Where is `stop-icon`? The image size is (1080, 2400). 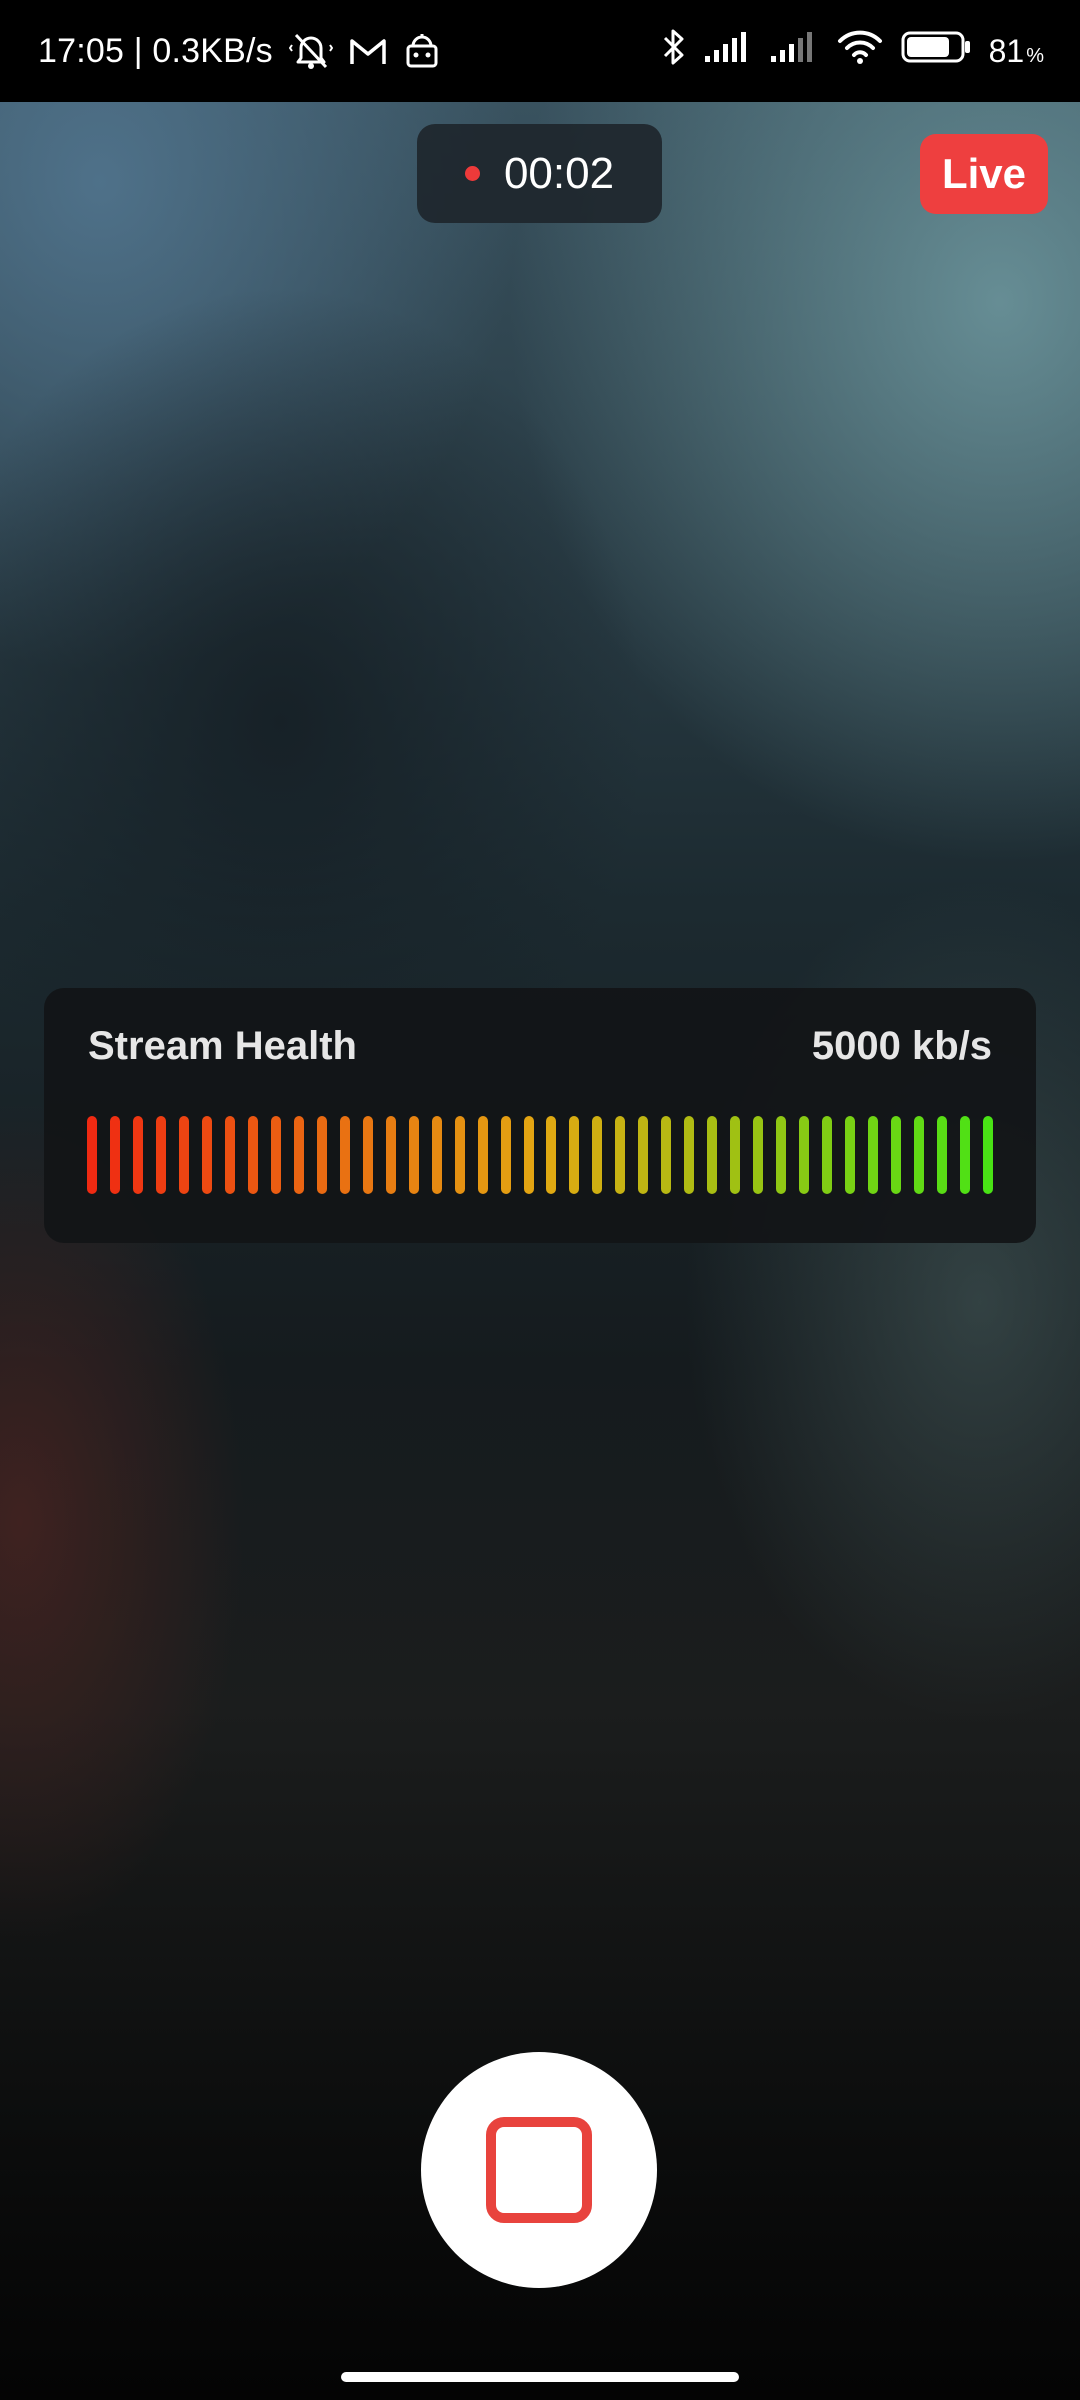 stop-icon is located at coordinates (539, 2170).